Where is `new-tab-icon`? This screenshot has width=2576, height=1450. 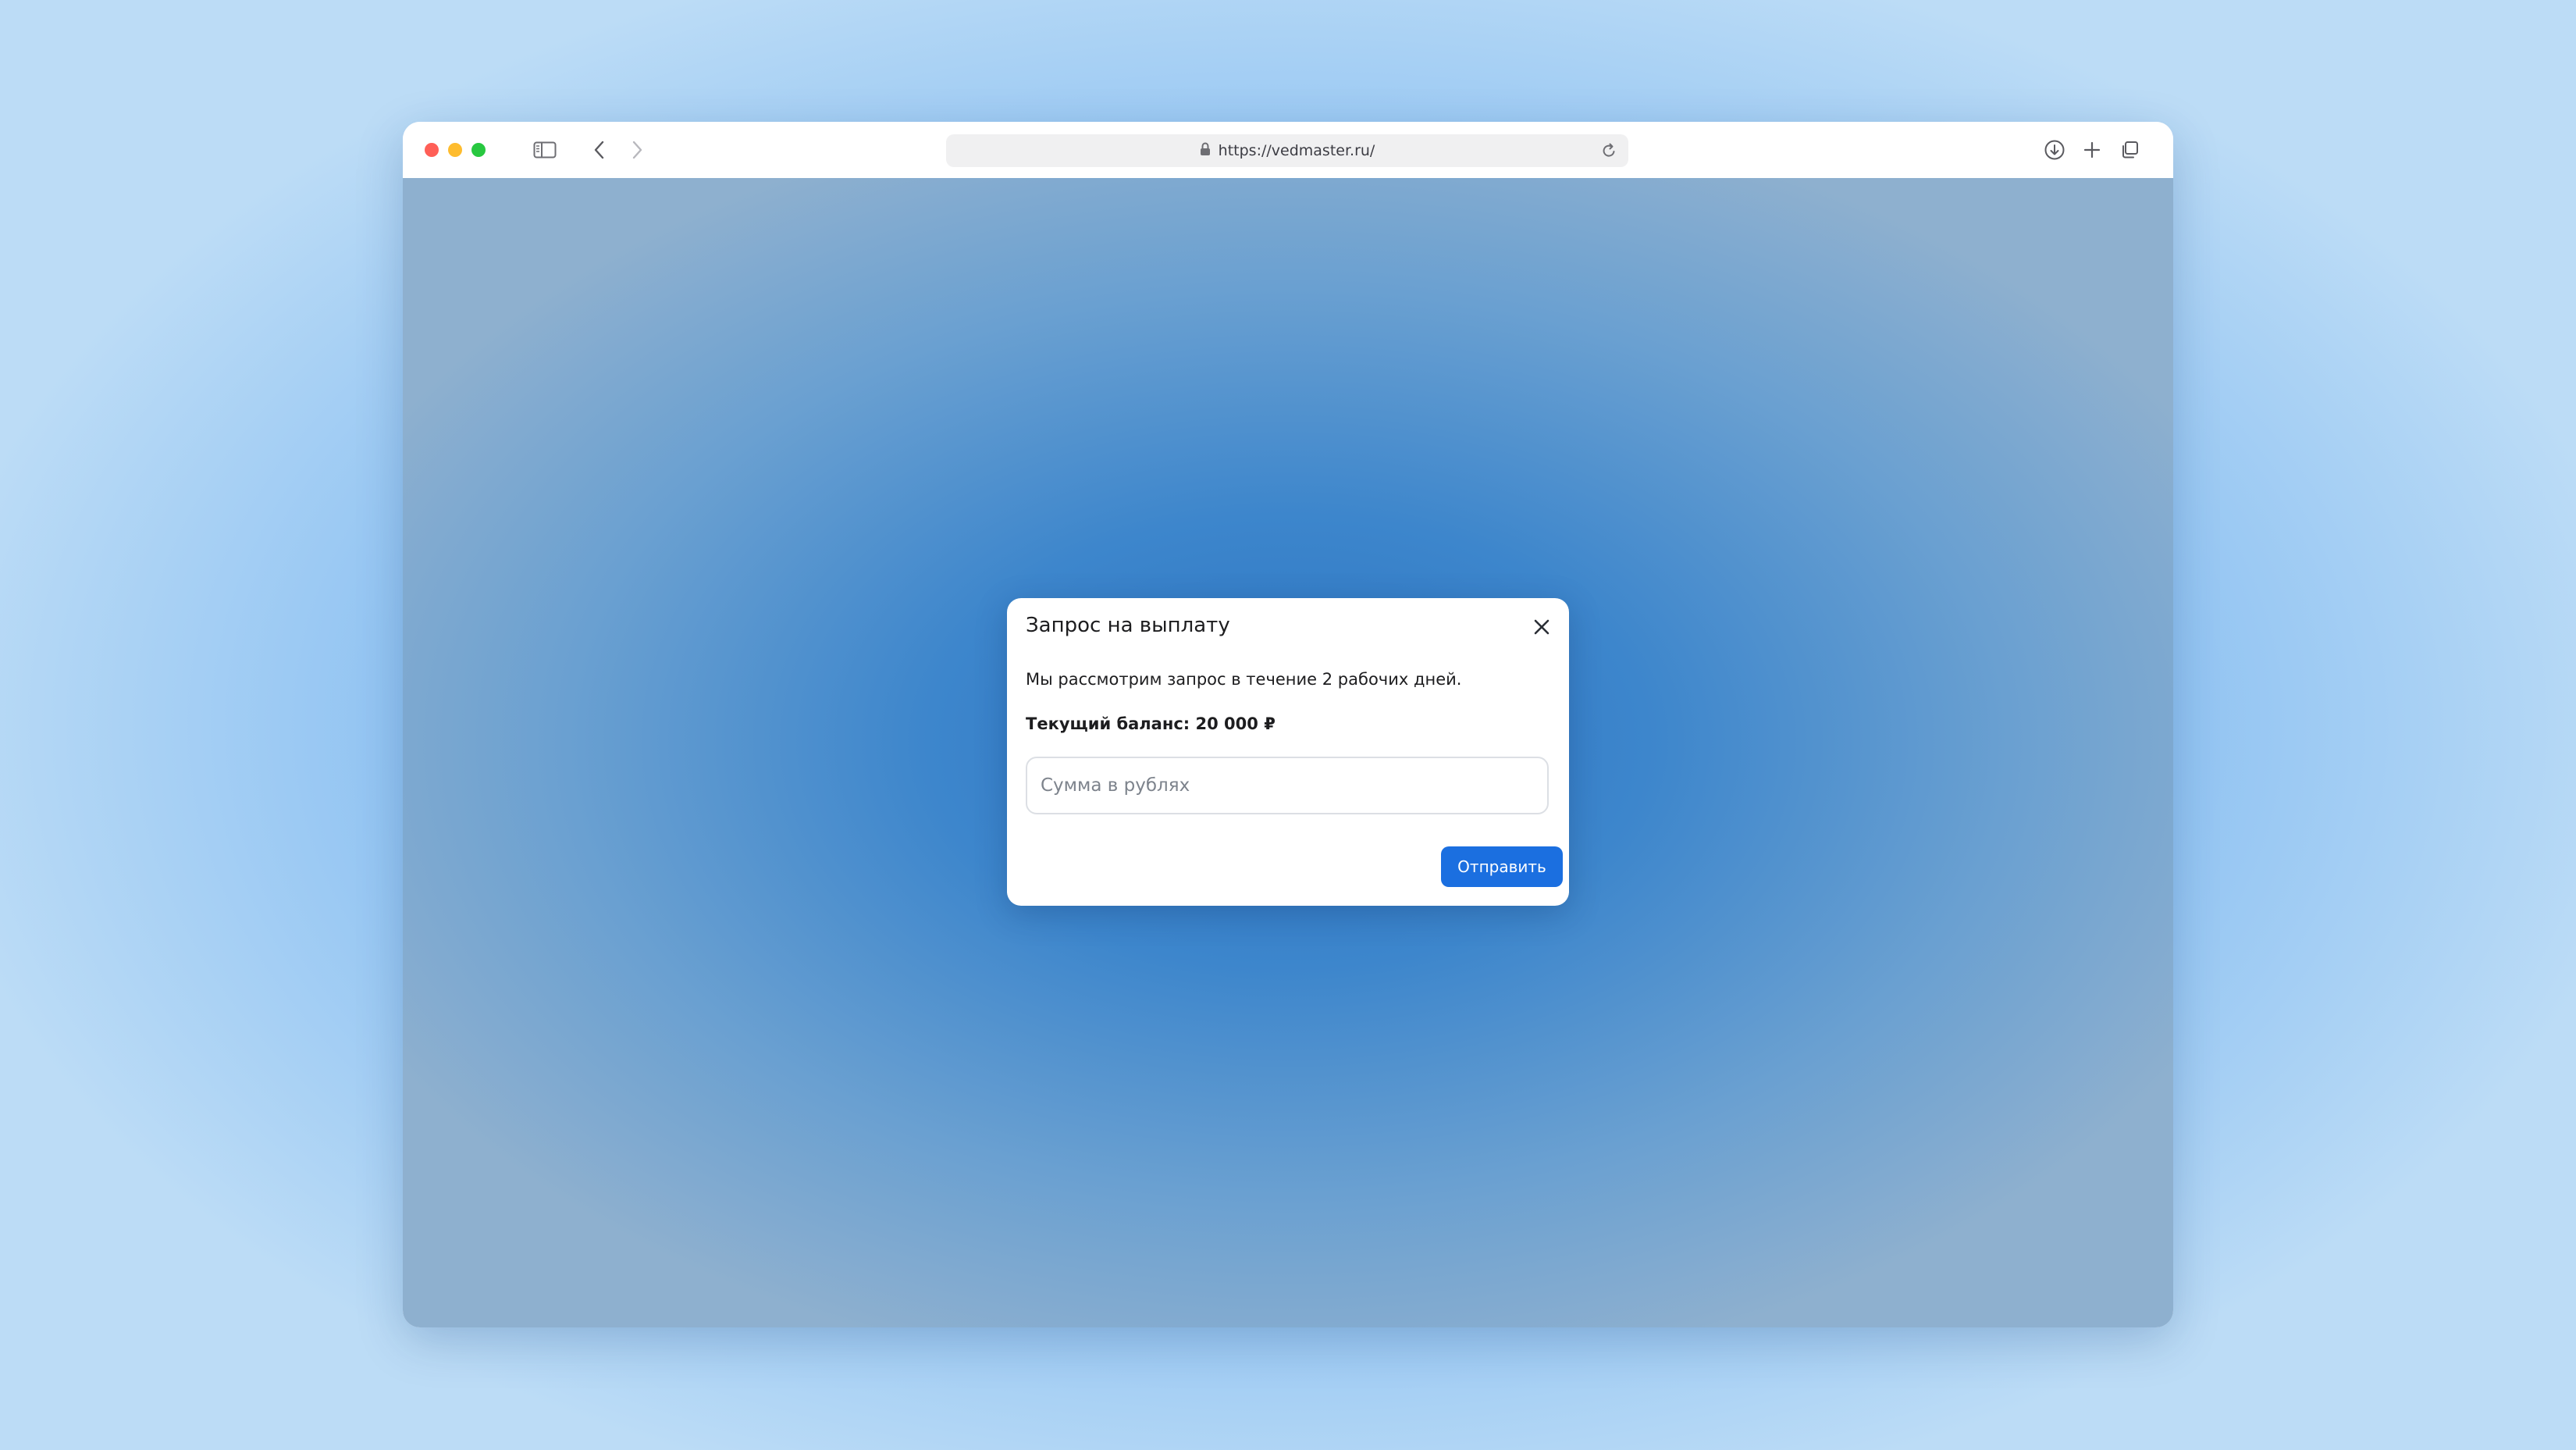
new-tab-icon is located at coordinates (2092, 149).